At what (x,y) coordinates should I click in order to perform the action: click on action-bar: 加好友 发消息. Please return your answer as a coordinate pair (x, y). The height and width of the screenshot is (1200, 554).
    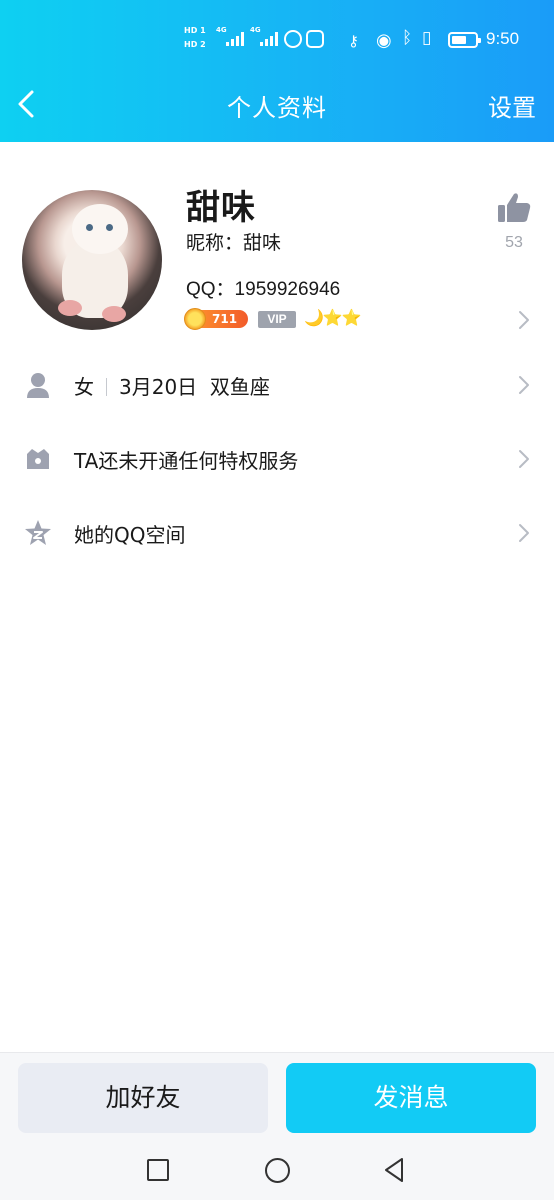
    Looking at the image, I should click on (277, 1100).